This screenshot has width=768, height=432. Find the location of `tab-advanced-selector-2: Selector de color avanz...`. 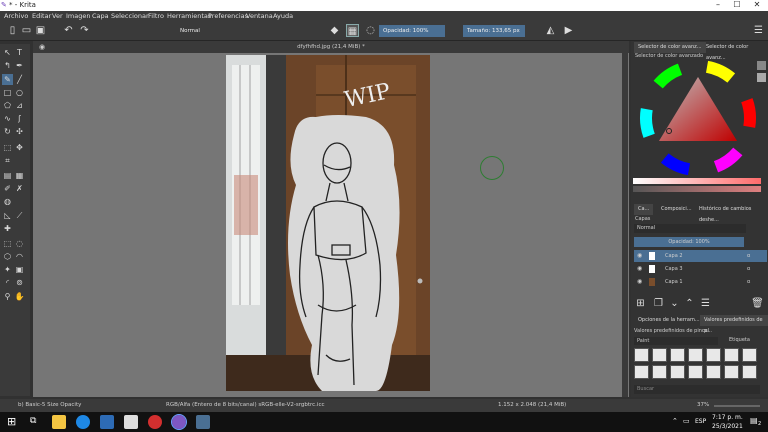

tab-advanced-selector-2: Selector de color avanz... is located at coordinates (735, 51).